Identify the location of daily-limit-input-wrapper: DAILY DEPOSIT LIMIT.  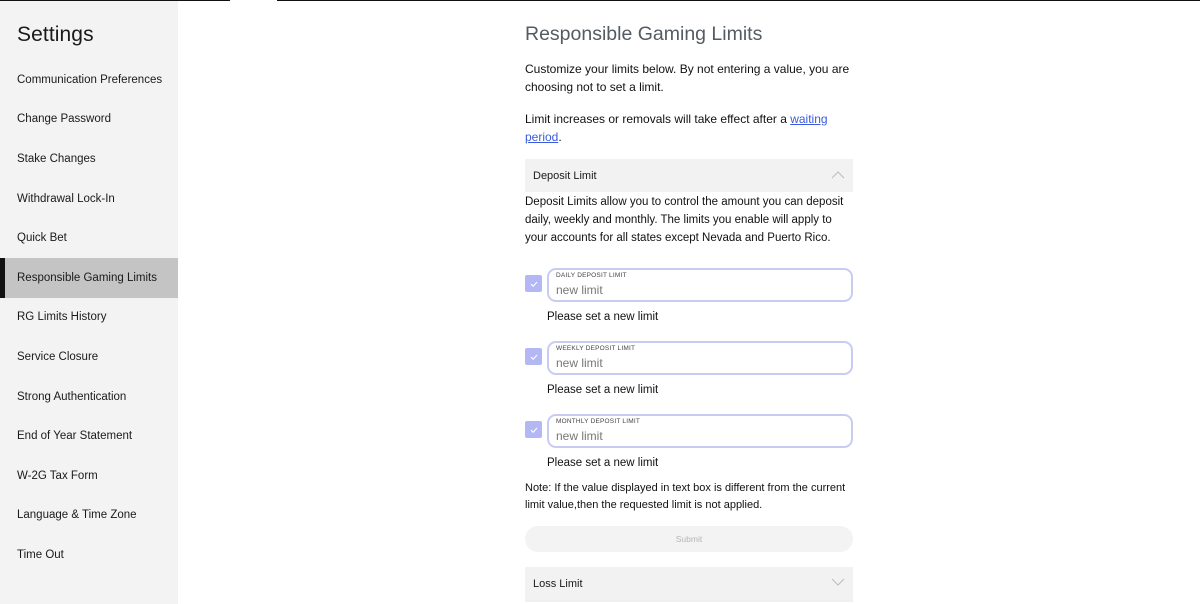
(700, 285).